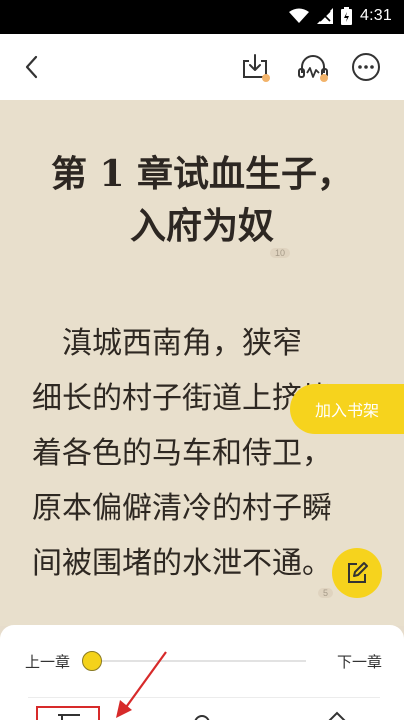 The width and height of the screenshot is (404, 720). I want to click on panel-divider, so click(204, 697).